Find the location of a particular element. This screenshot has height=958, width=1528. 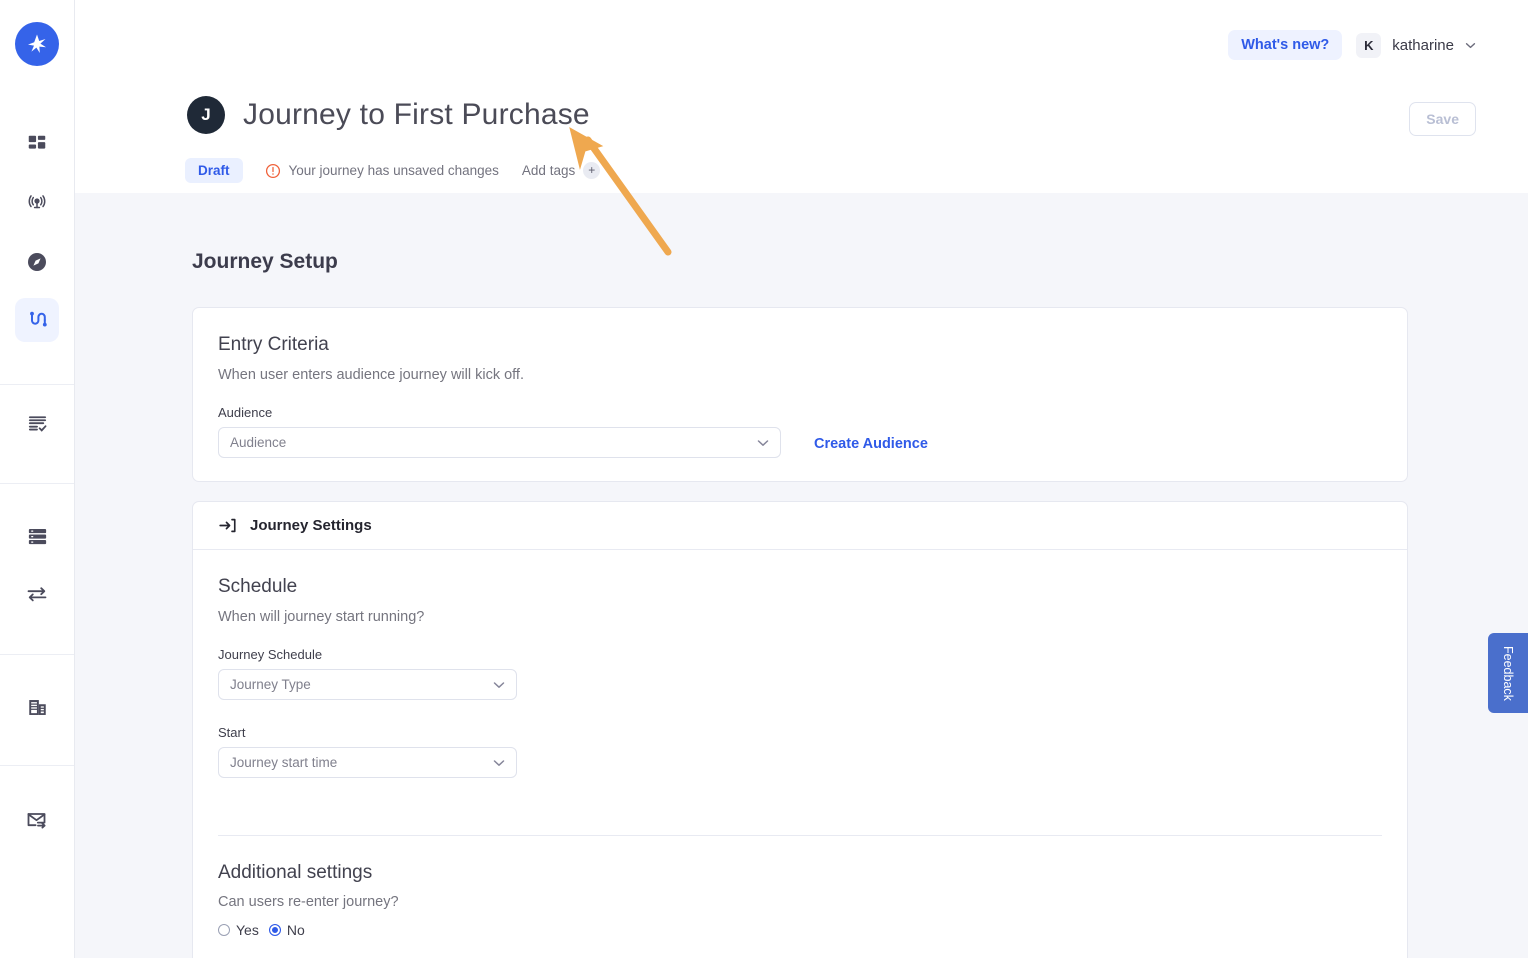

envelope-send-icon is located at coordinates (36, 821).